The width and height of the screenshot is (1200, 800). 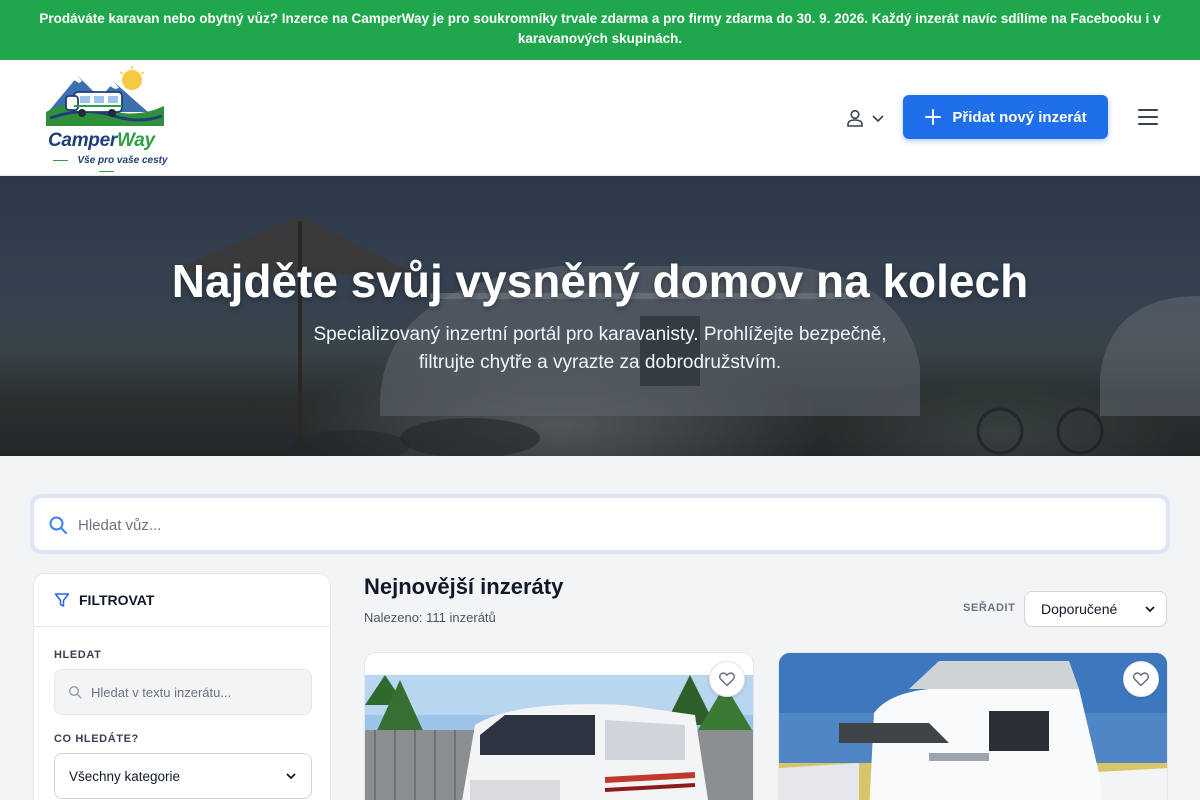 I want to click on filter-icon, so click(x=62, y=600).